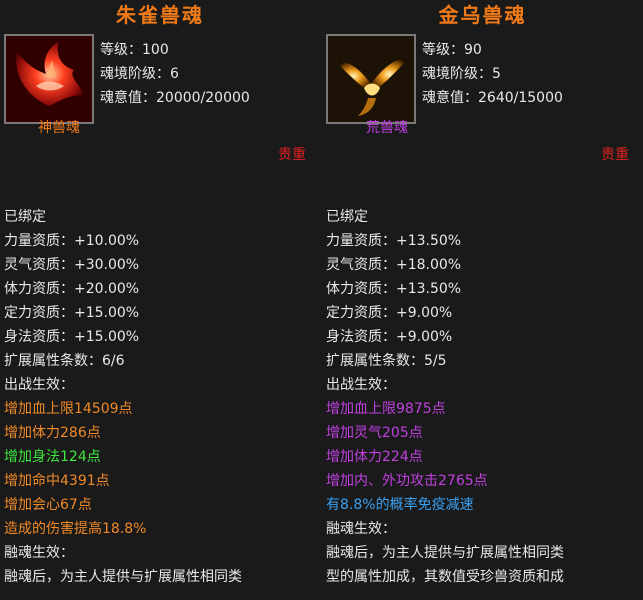 Image resolution: width=643 pixels, height=600 pixels. I want to click on soul-realm-text: 魂境阶级：5, so click(461, 74).